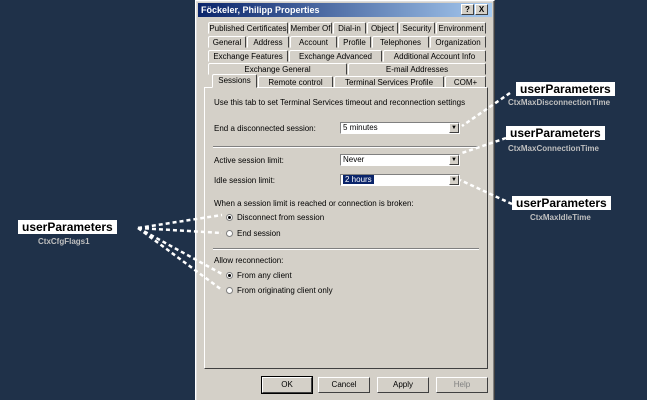 The height and width of the screenshot is (400, 647). I want to click on tab-sessions: Sessions, so click(234, 81).